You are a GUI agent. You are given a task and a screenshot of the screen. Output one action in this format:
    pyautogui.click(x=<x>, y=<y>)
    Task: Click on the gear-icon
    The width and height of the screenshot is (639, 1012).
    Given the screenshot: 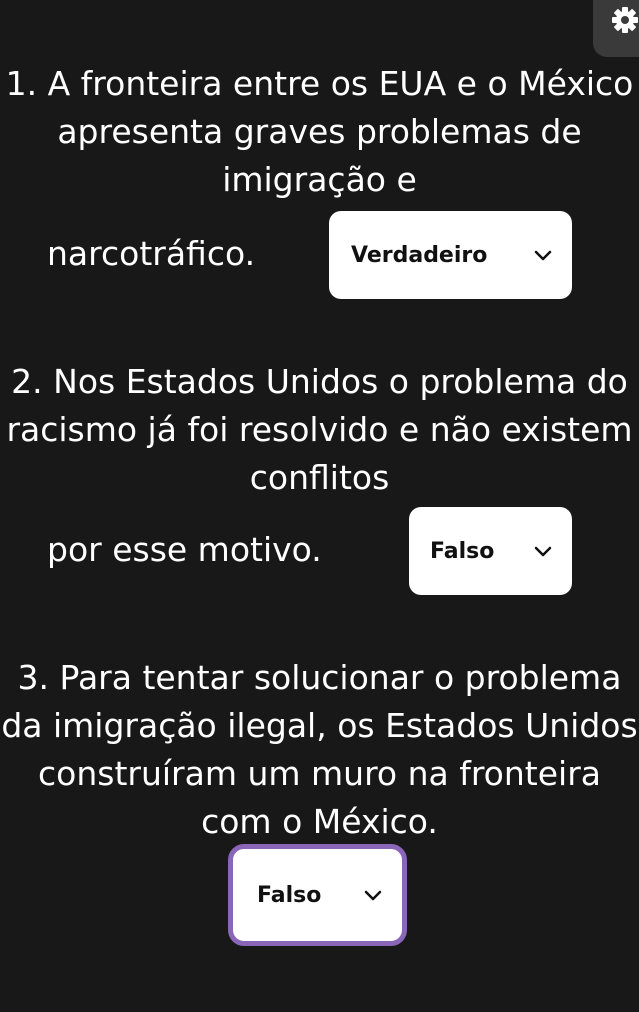 What is the action you would take?
    pyautogui.click(x=625, y=20)
    